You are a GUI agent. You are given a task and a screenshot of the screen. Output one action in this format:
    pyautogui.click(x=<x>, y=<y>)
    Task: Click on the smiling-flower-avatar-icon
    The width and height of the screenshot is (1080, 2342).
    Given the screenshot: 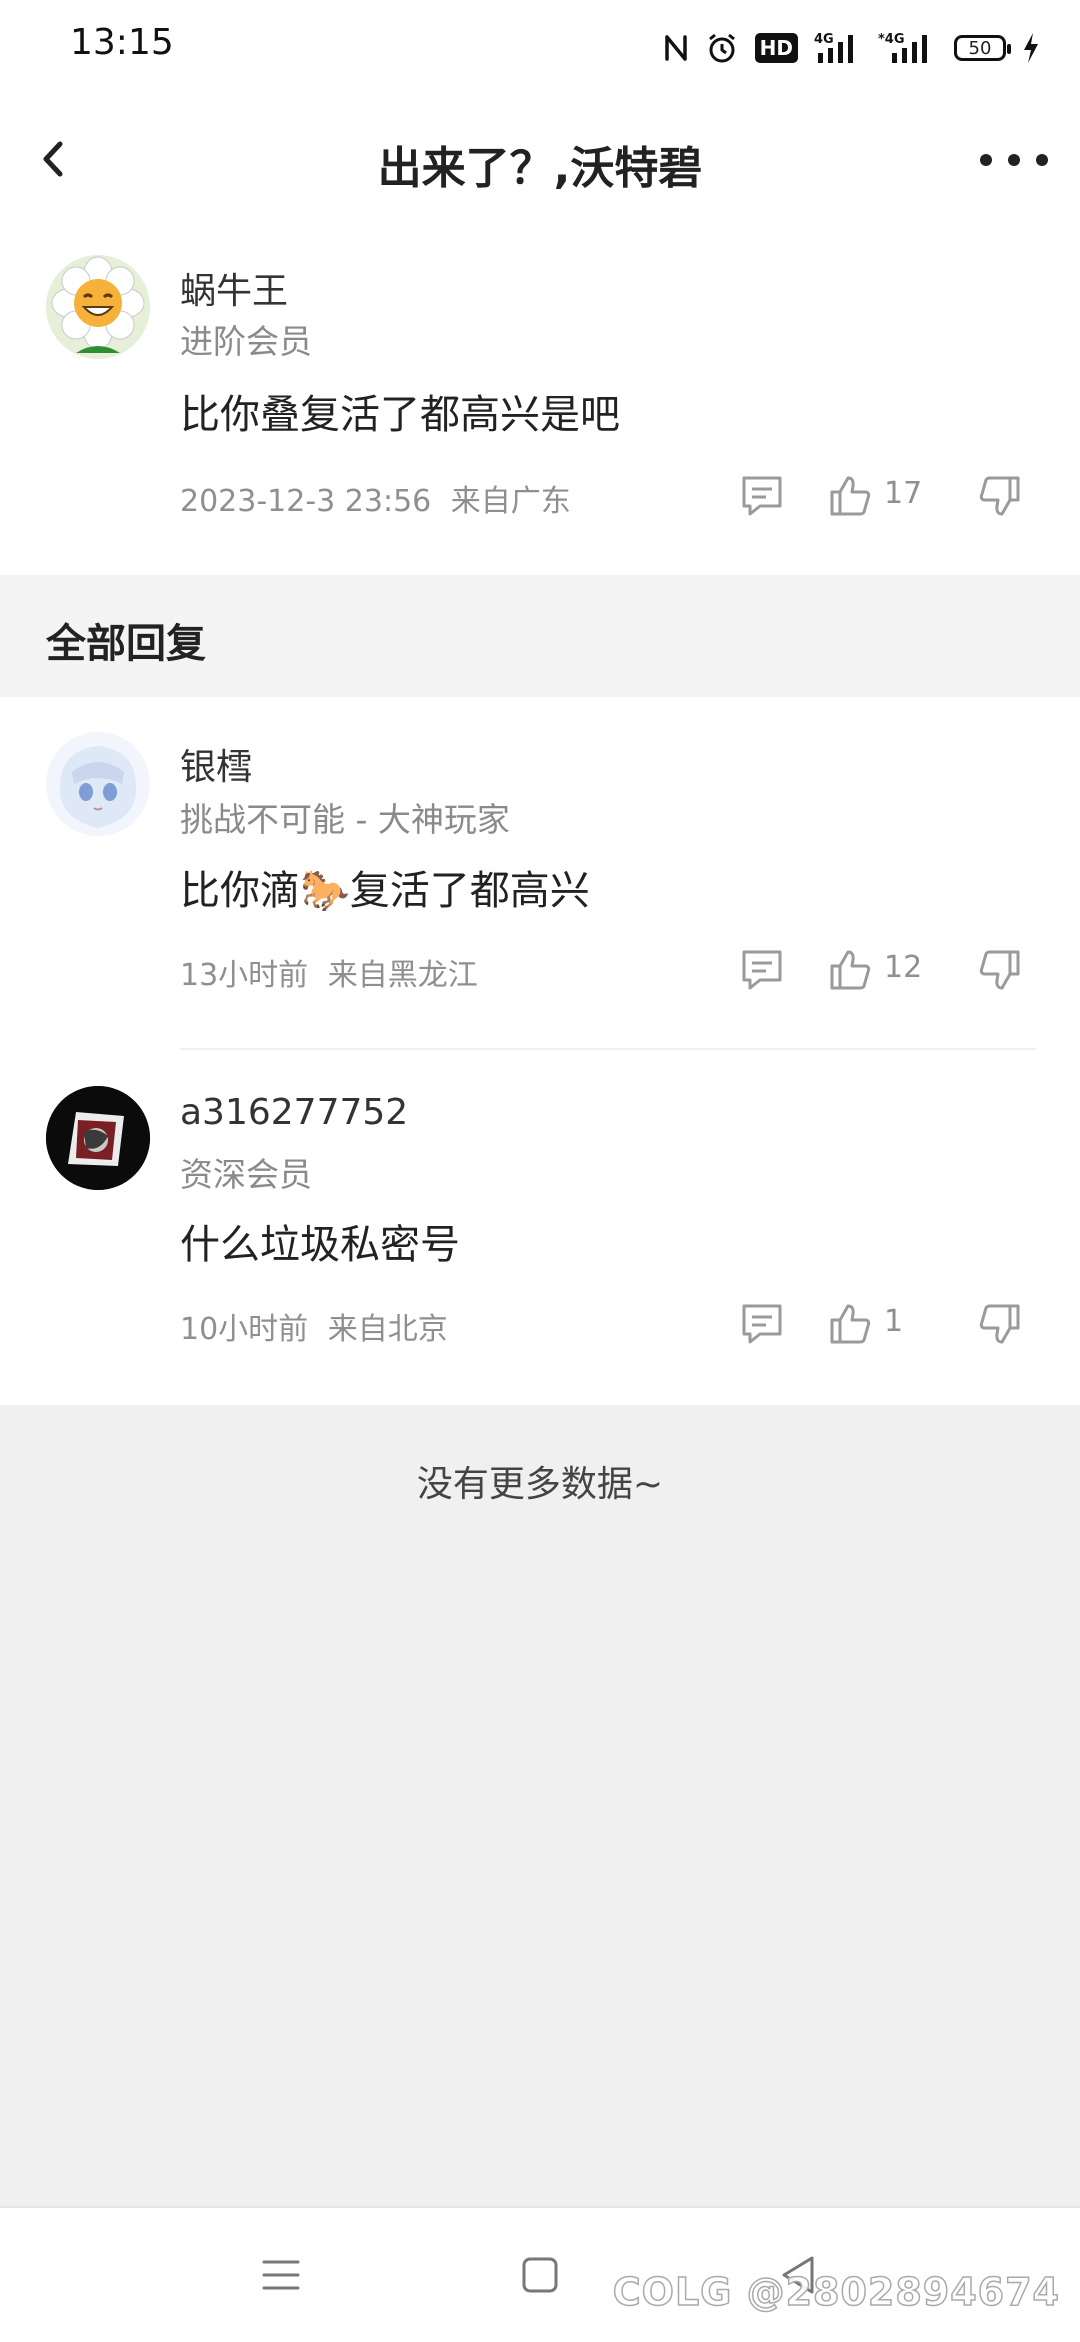 What is the action you would take?
    pyautogui.click(x=98, y=307)
    